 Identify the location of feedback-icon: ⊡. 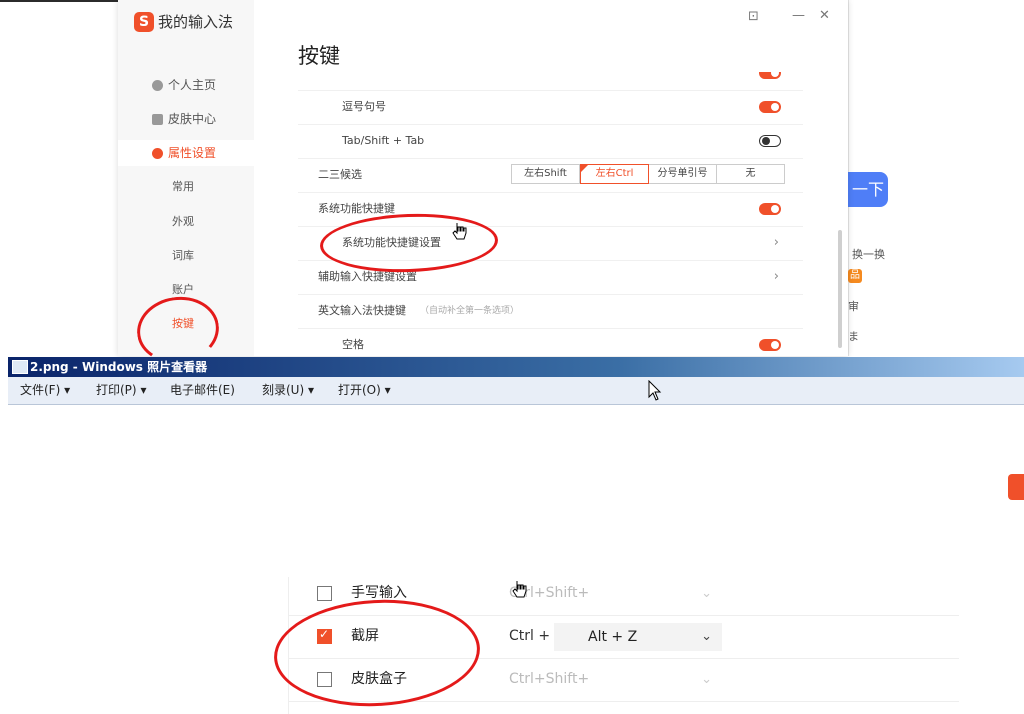
(753, 16).